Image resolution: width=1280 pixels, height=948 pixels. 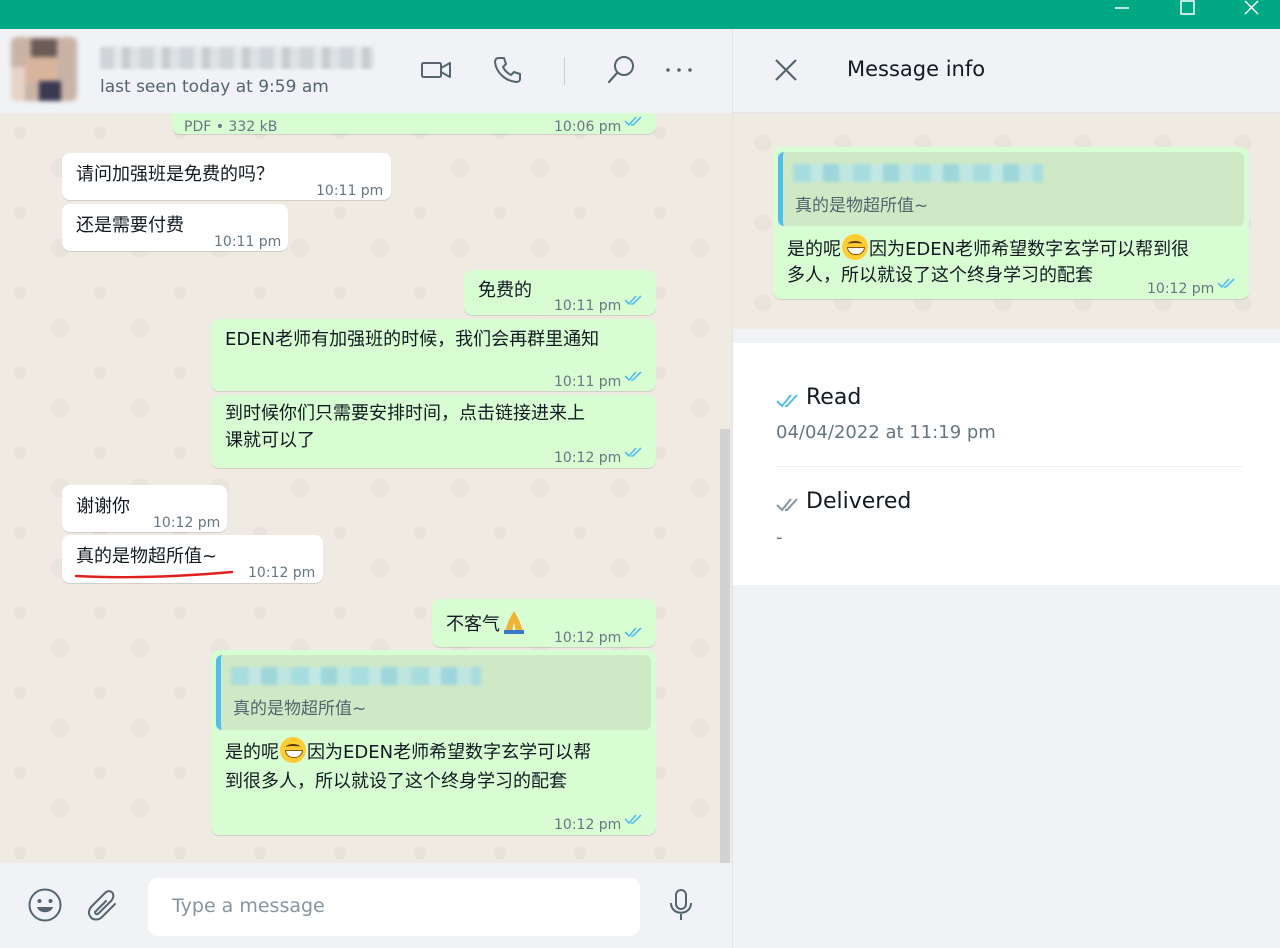 I want to click on window-title-bar, so click(x=640, y=14).